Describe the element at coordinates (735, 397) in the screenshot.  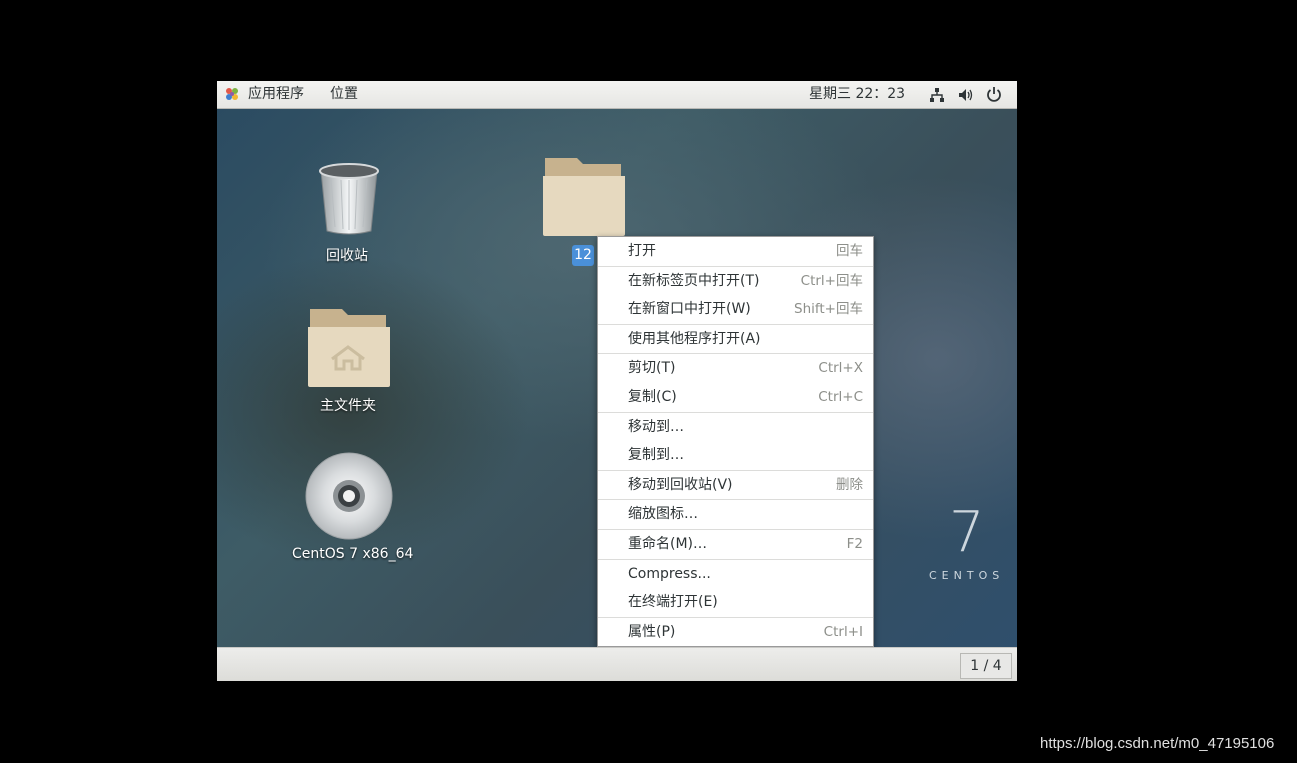
I see `menu-item-copy: 复制(C) Ctrl+C` at that location.